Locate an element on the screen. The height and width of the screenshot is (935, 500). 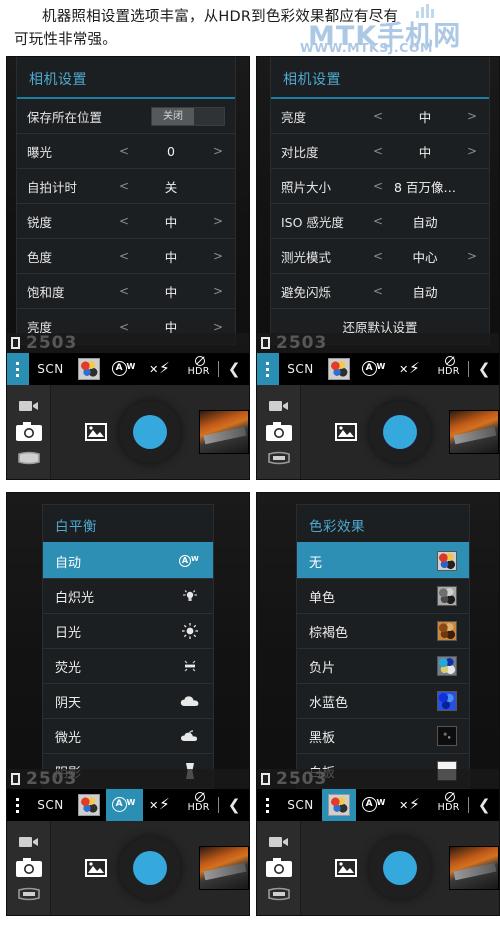
effect-option-sepia: 棕褐色 is located at coordinates (383, 631).